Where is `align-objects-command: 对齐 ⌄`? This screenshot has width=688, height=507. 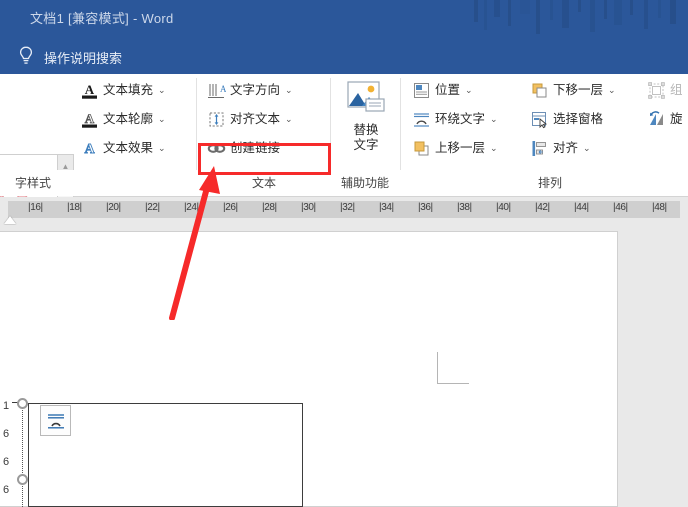
align-objects-command: 对齐 ⌄ is located at coordinates (560, 148).